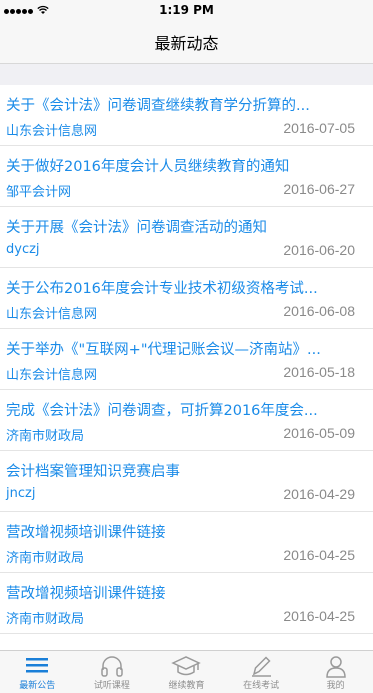  What do you see at coordinates (319, 494) in the screenshot?
I see `news-date: 2016-04-29` at bounding box center [319, 494].